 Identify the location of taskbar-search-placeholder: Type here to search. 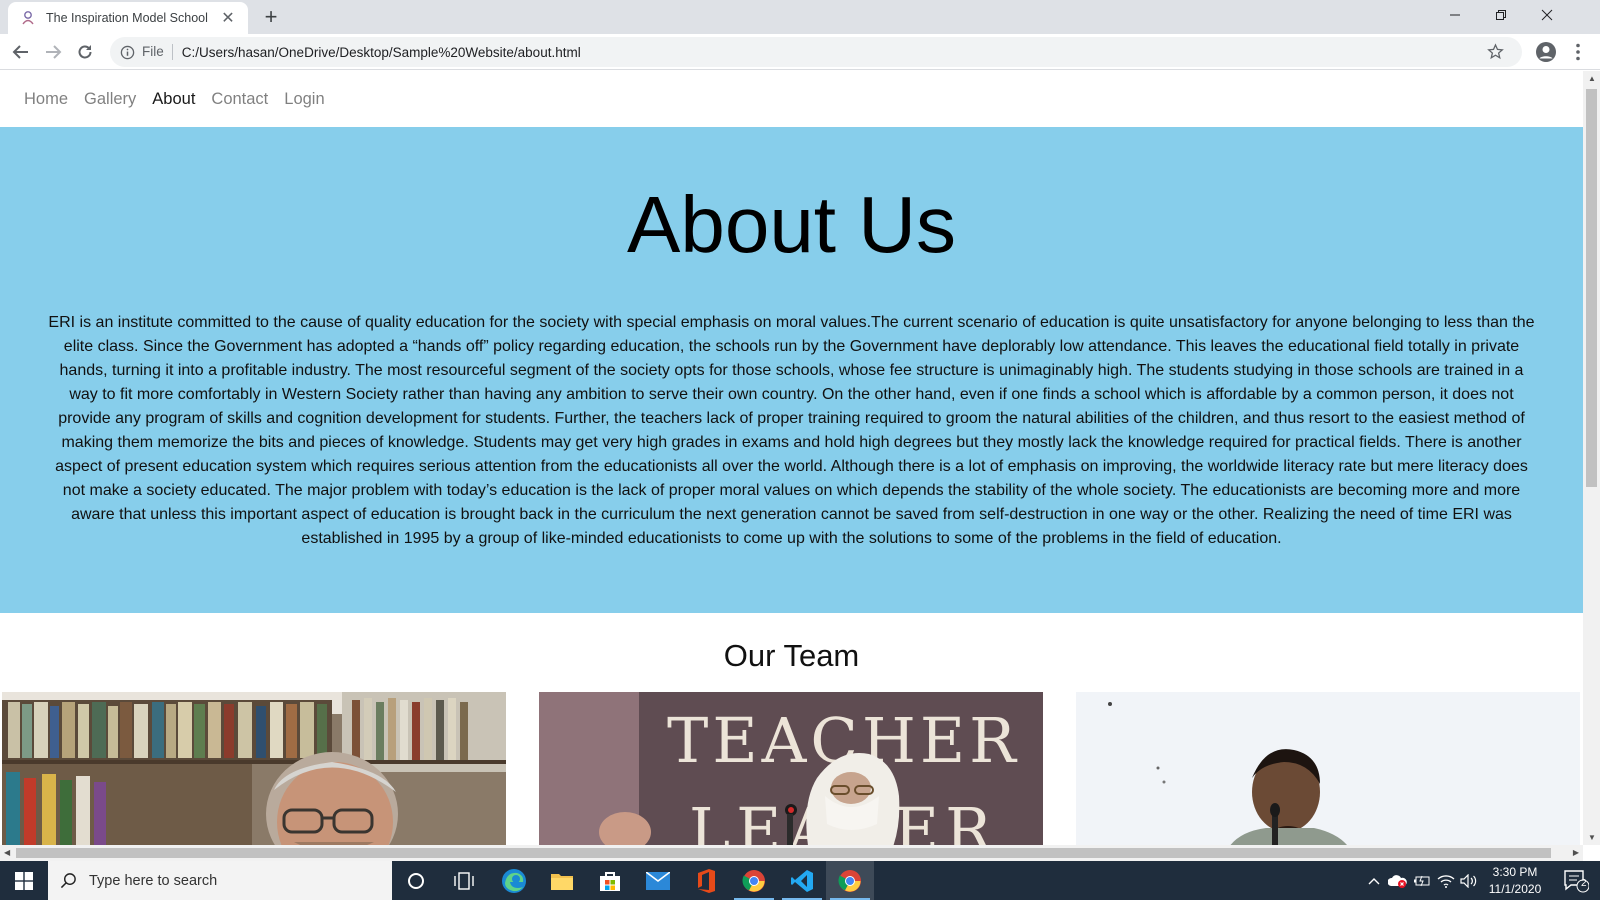
(153, 880).